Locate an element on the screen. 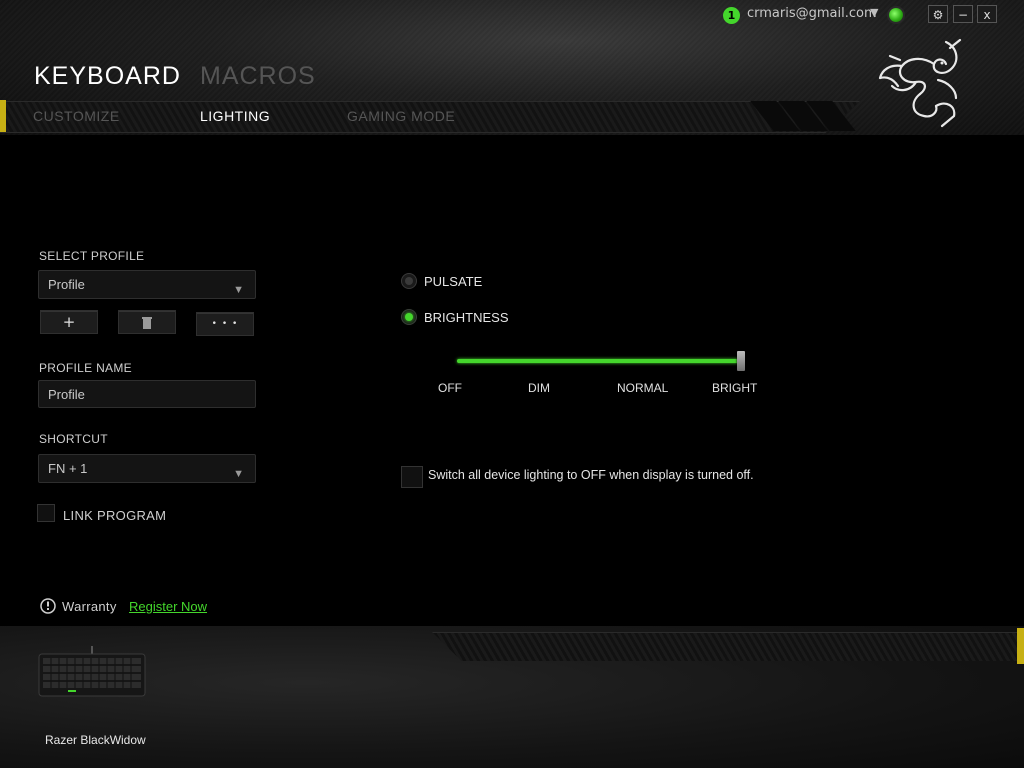 Image resolution: width=1024 pixels, height=768 pixels. brightness-label: BRIGHTNESS is located at coordinates (466, 317).